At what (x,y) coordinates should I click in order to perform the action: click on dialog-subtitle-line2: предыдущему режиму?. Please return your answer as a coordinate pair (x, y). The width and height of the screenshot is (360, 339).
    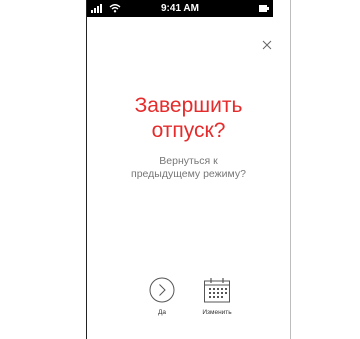
    Looking at the image, I should click on (188, 174).